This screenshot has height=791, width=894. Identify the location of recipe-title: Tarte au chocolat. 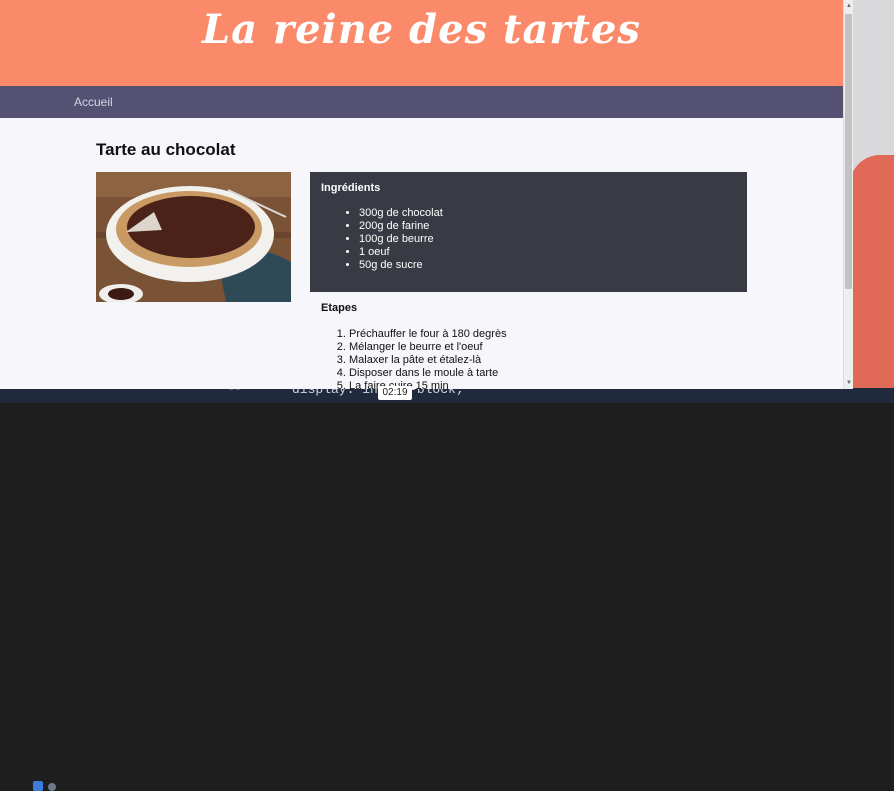
(166, 149).